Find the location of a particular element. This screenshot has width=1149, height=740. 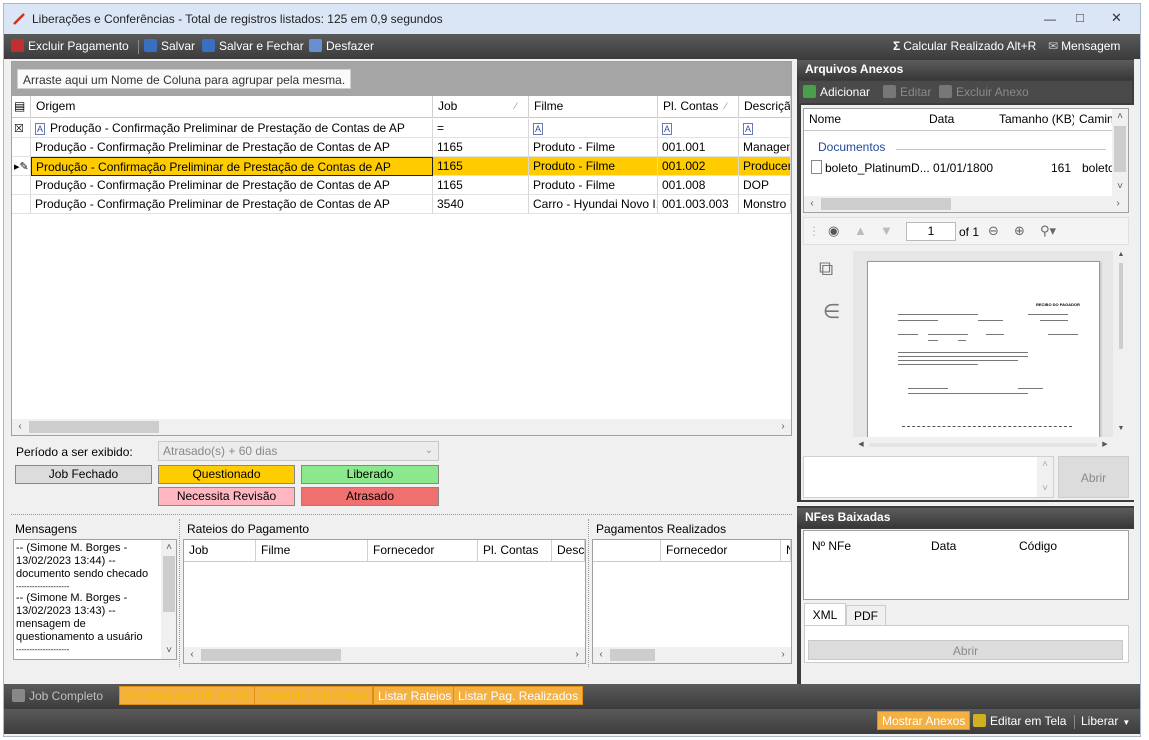

close-icon: ✕ is located at coordinates (1116, 18).